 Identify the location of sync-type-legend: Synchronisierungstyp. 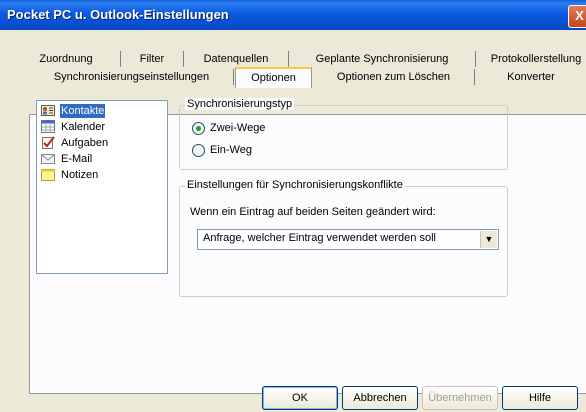
(240, 104).